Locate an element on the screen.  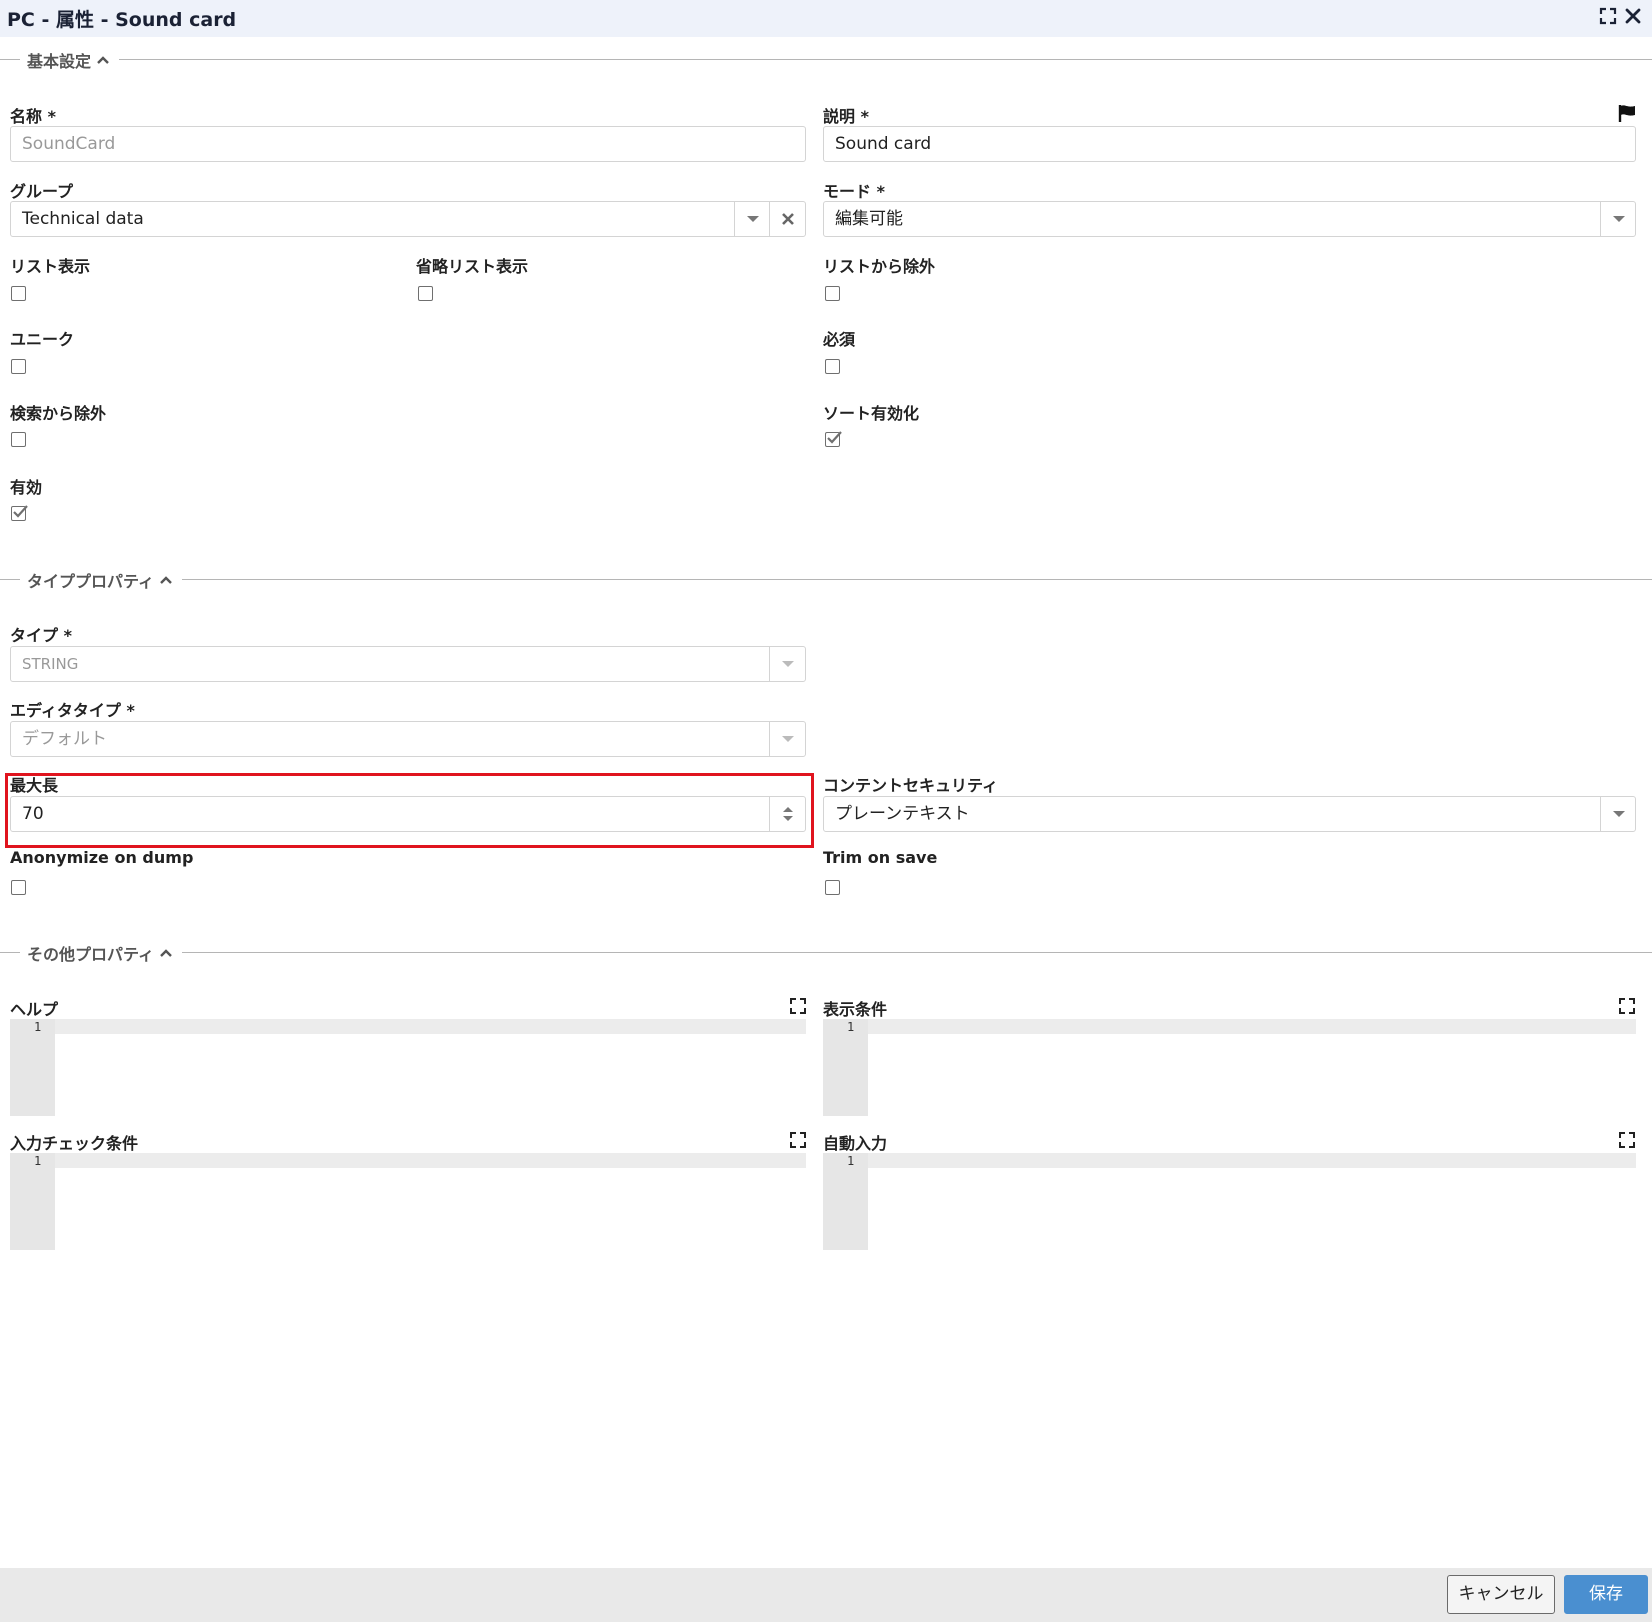
name-field: SoundCard is located at coordinates (408, 144).